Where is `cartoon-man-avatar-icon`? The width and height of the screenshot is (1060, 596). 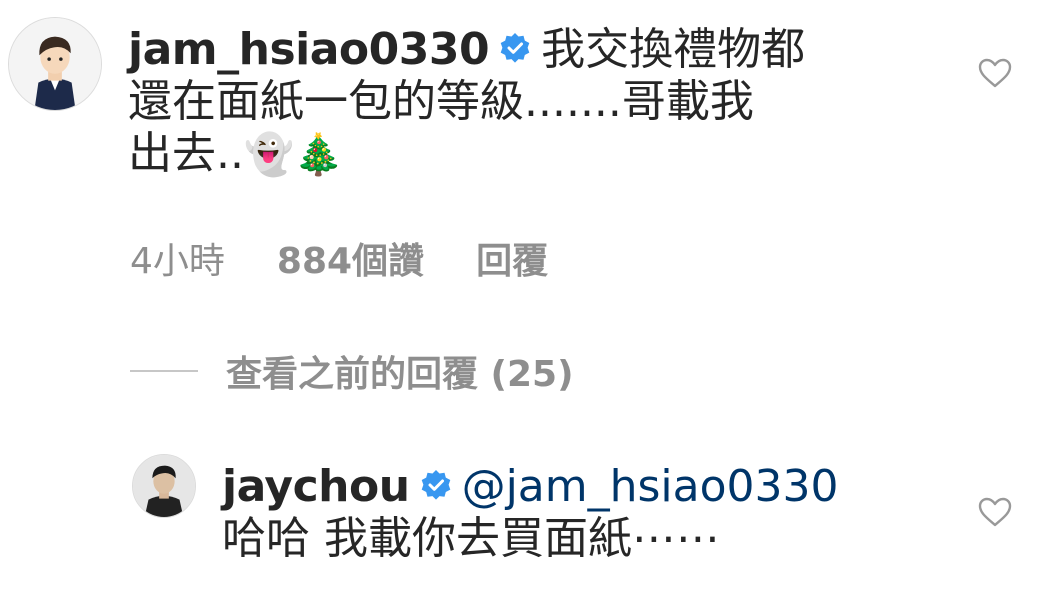
cartoon-man-avatar-icon is located at coordinates (55, 64).